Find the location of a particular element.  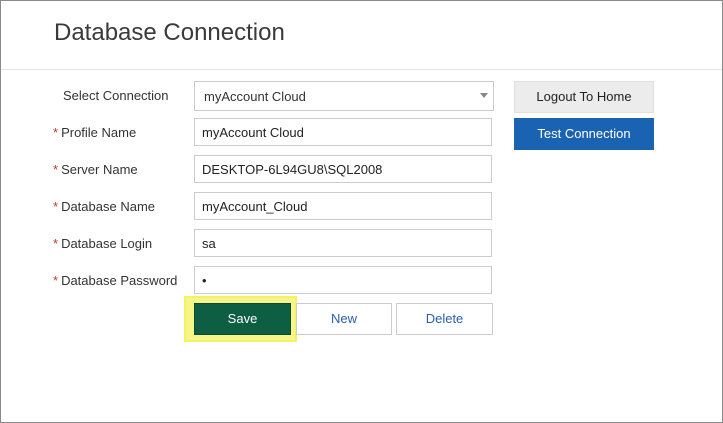

database-password-input is located at coordinates (343, 280).